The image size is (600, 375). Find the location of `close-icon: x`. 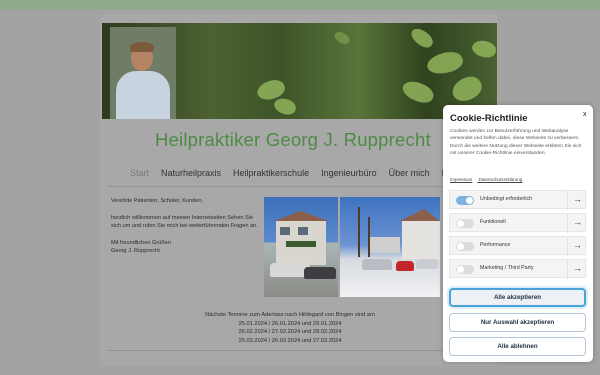

close-icon: x is located at coordinates (585, 114).